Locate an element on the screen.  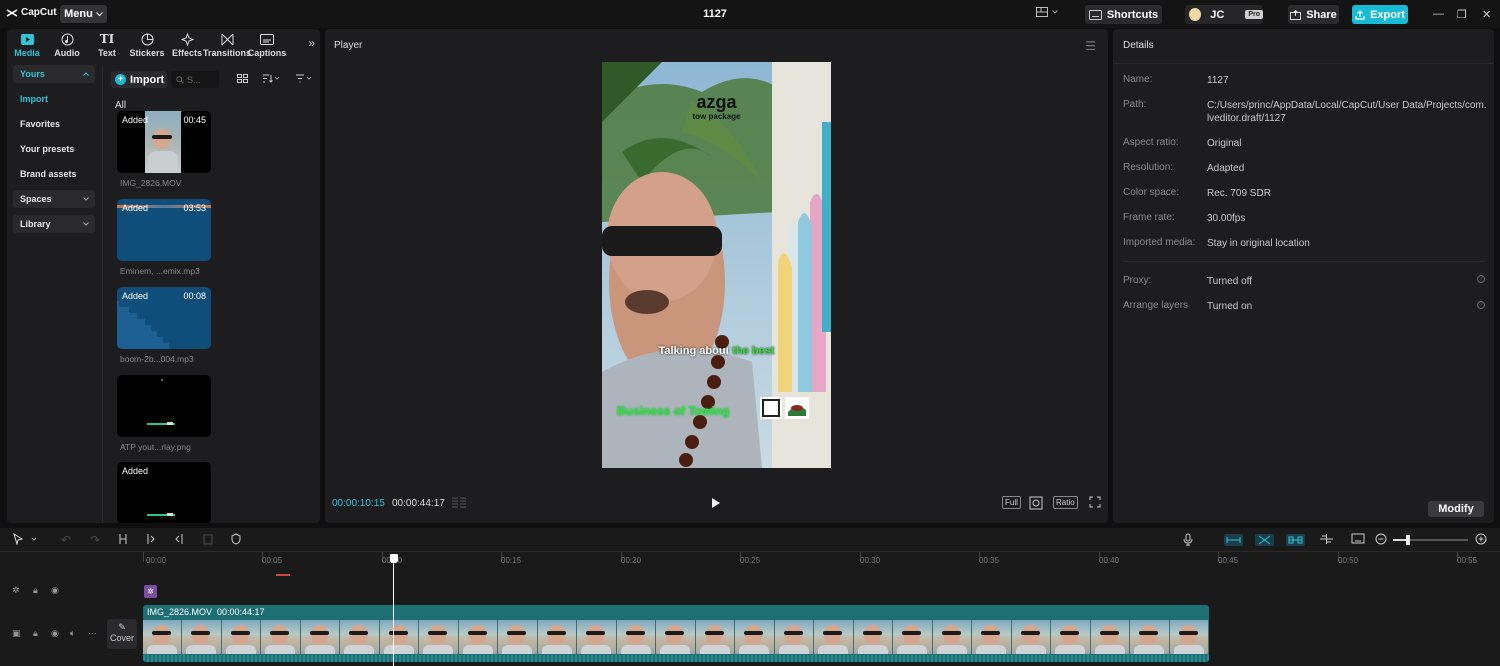
zoom-slider-knob is located at coordinates (1408, 540).